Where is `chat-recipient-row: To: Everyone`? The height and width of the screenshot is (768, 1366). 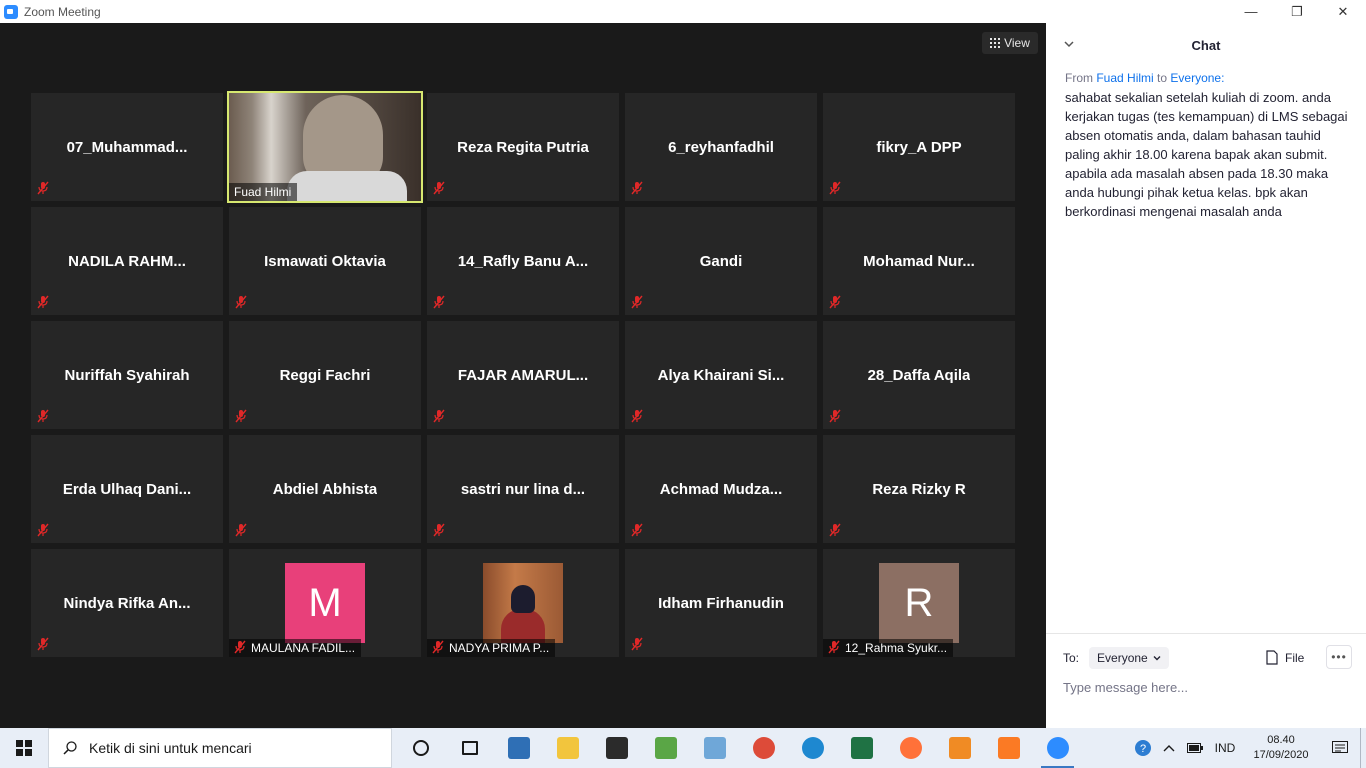 chat-recipient-row: To: Everyone is located at coordinates (1116, 658).